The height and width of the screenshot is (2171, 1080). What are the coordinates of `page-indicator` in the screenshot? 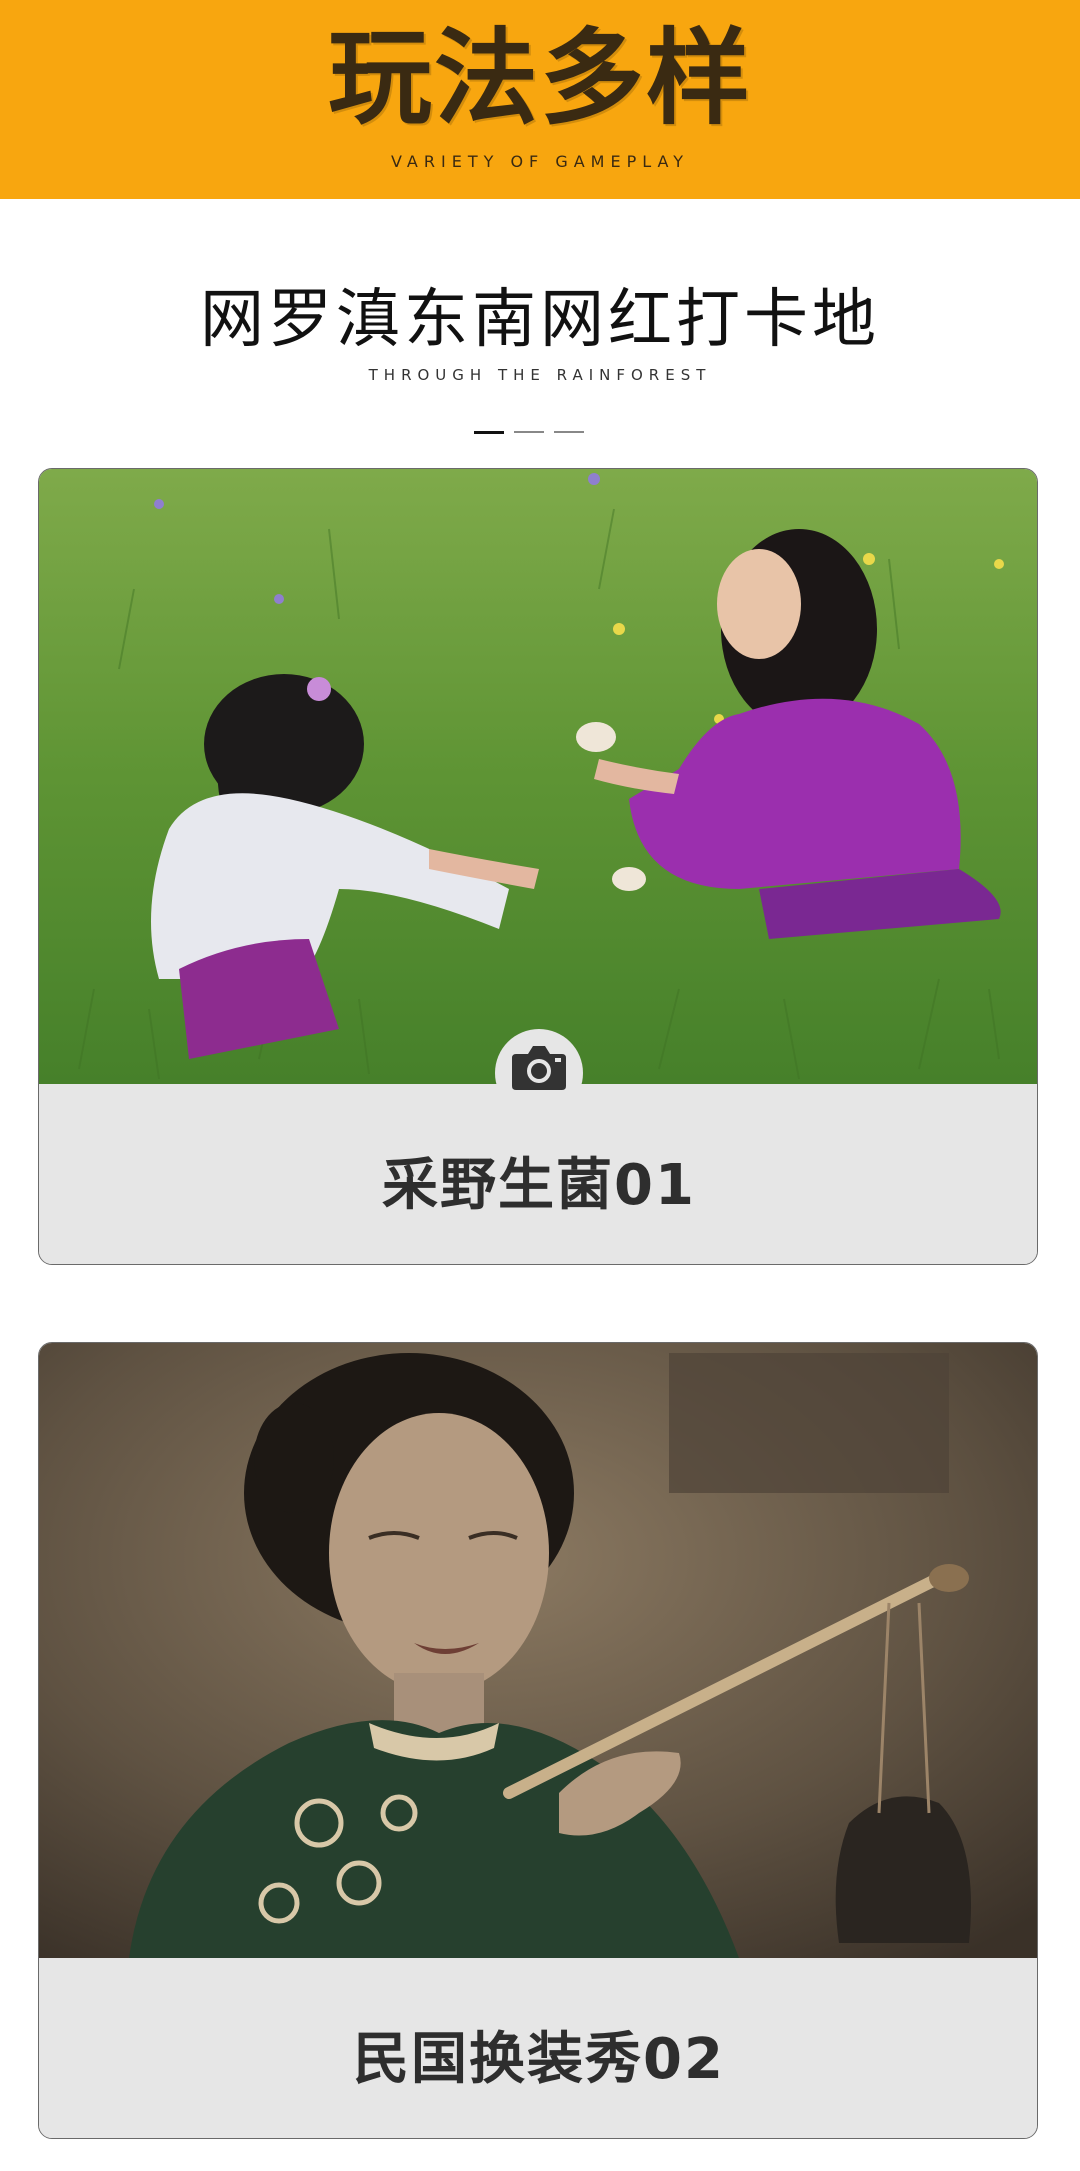 It's located at (539, 433).